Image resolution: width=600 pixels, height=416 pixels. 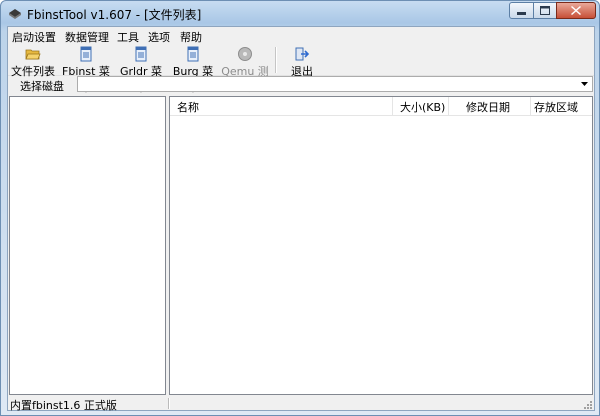 I want to click on burg-menu-button: Burg 菜单, so click(x=193, y=69).